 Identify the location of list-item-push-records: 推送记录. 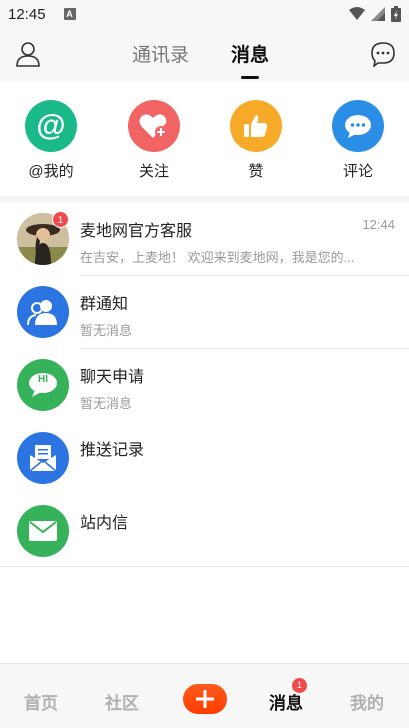
(204, 458).